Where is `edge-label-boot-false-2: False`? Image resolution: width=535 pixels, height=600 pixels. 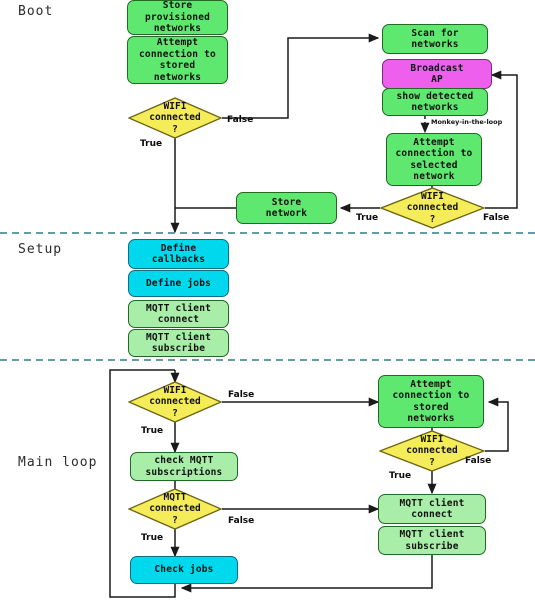 edge-label-boot-false-2: False is located at coordinates (496, 218).